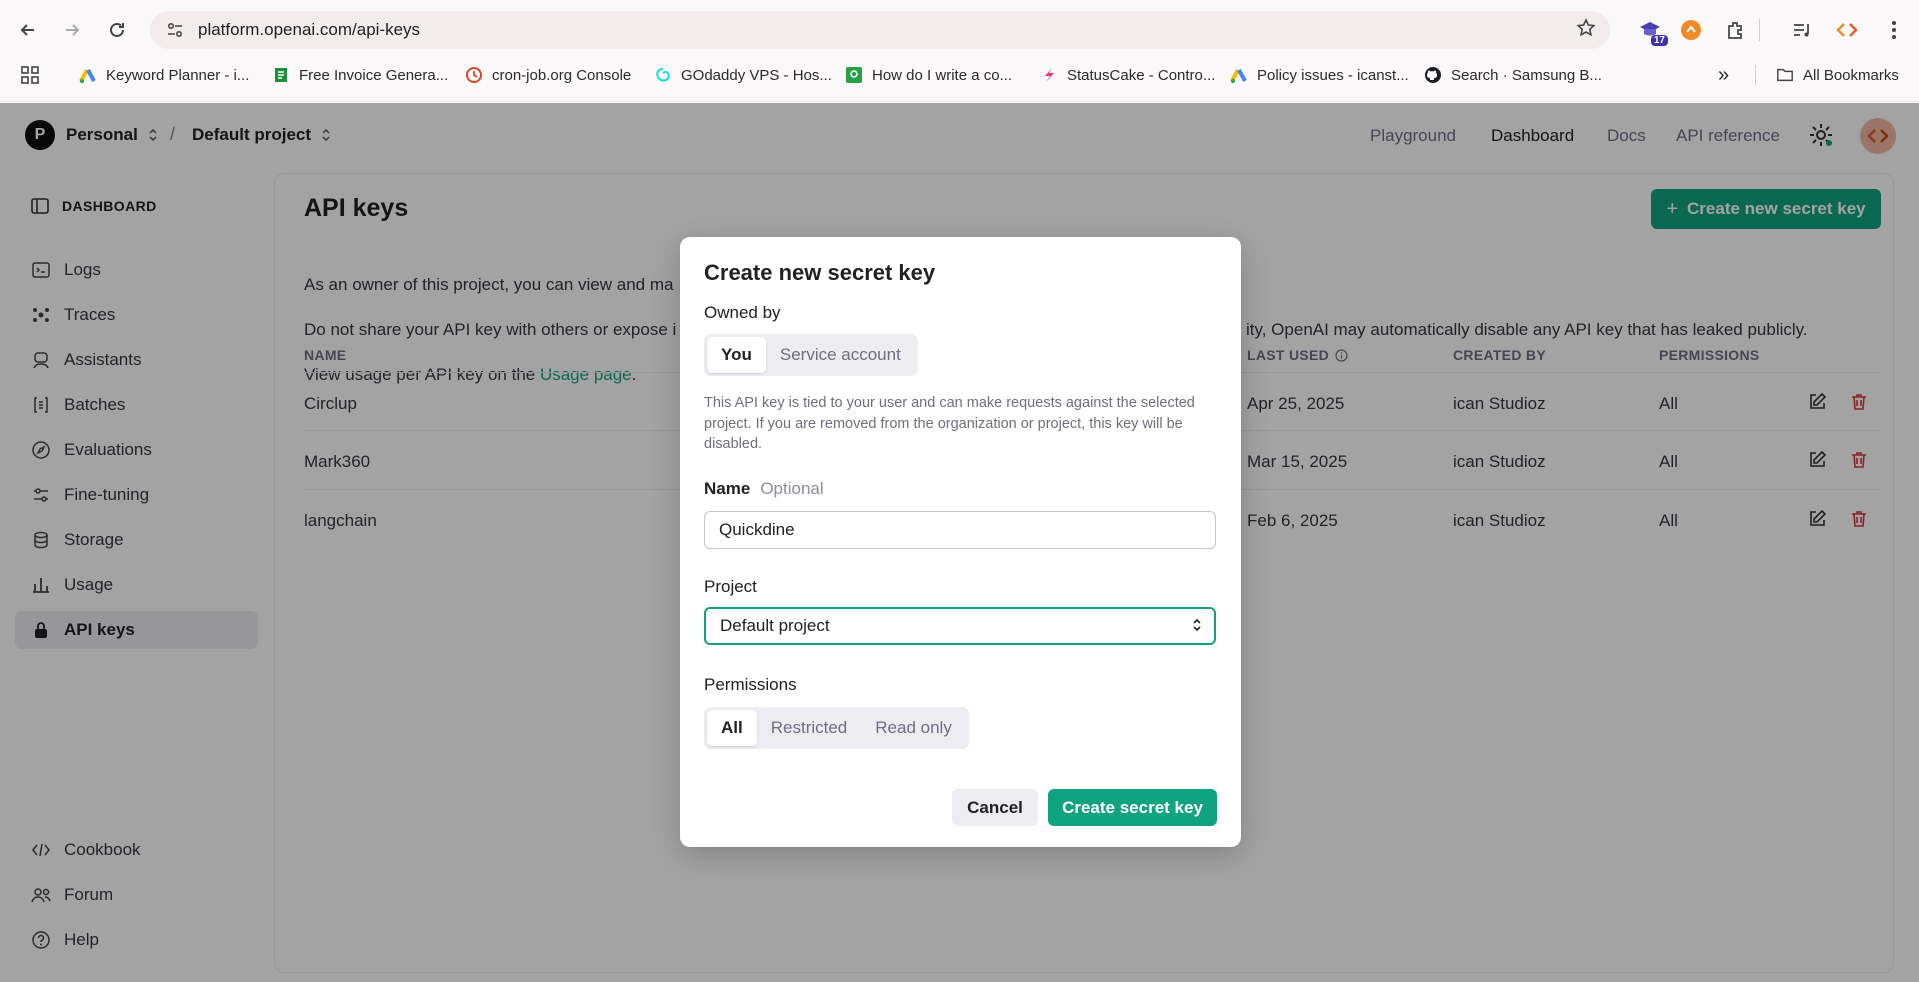 The height and width of the screenshot is (982, 1919). I want to click on browser-menu-icon, so click(1894, 30).